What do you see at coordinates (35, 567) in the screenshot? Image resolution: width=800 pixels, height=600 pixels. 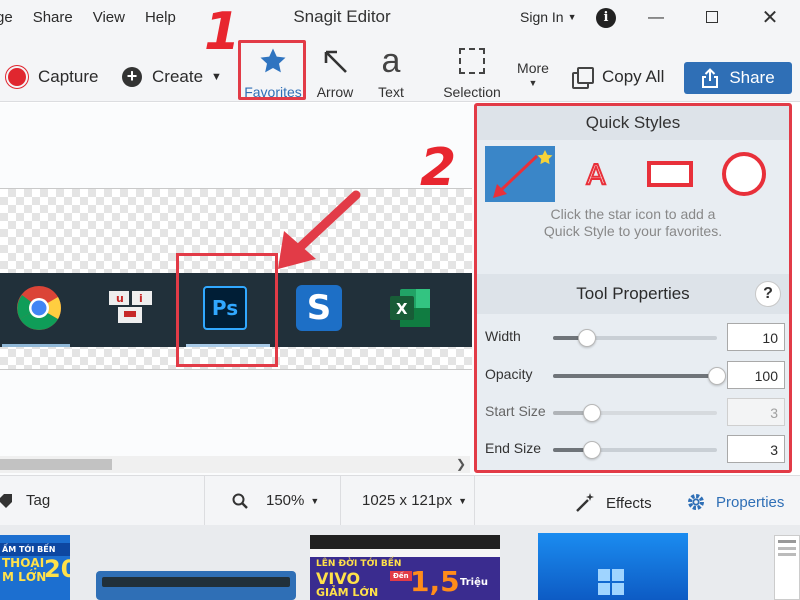 I see `tray-thumbnail: ẤM TỚI BẾN THOẠI M LỚN 20` at bounding box center [35, 567].